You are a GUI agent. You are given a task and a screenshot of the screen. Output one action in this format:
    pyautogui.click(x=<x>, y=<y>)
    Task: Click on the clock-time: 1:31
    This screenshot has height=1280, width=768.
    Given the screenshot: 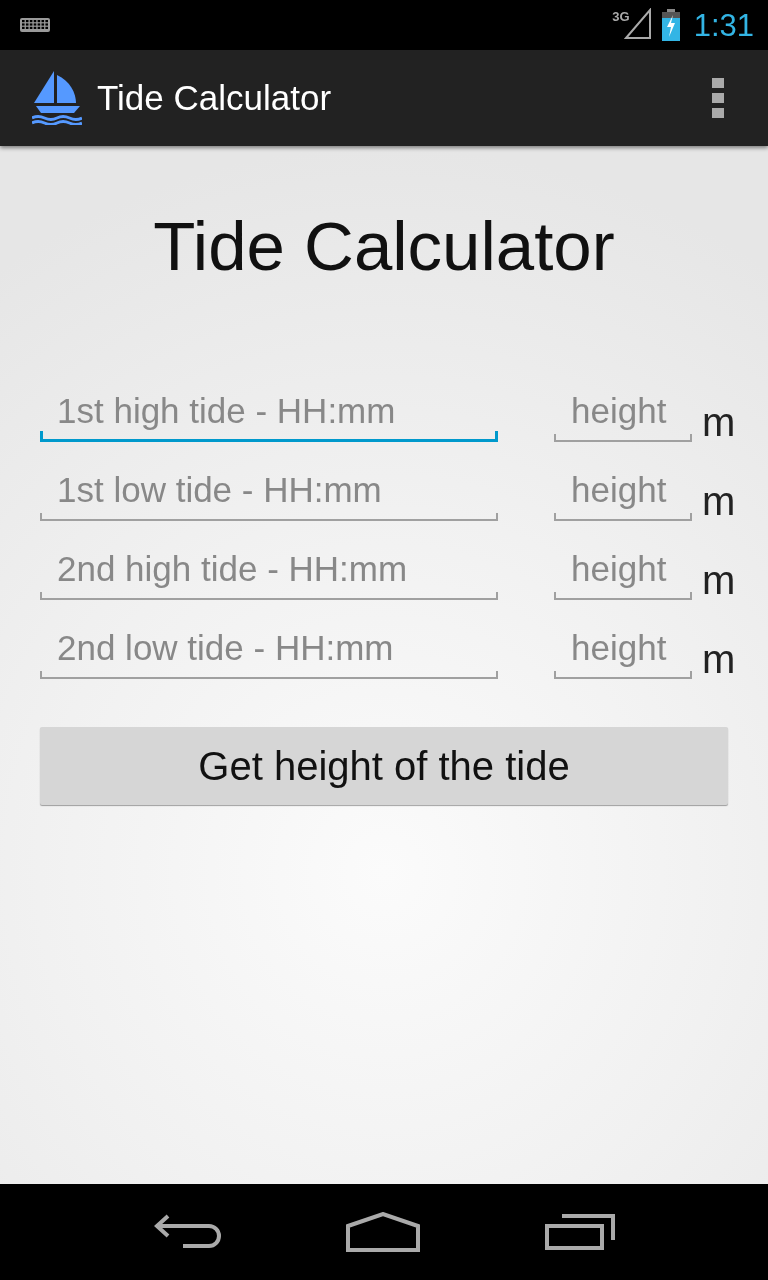 What is the action you would take?
    pyautogui.click(x=723, y=25)
    